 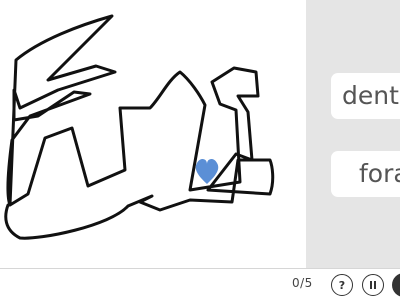 I want to click on help-button: ?, so click(x=342, y=285).